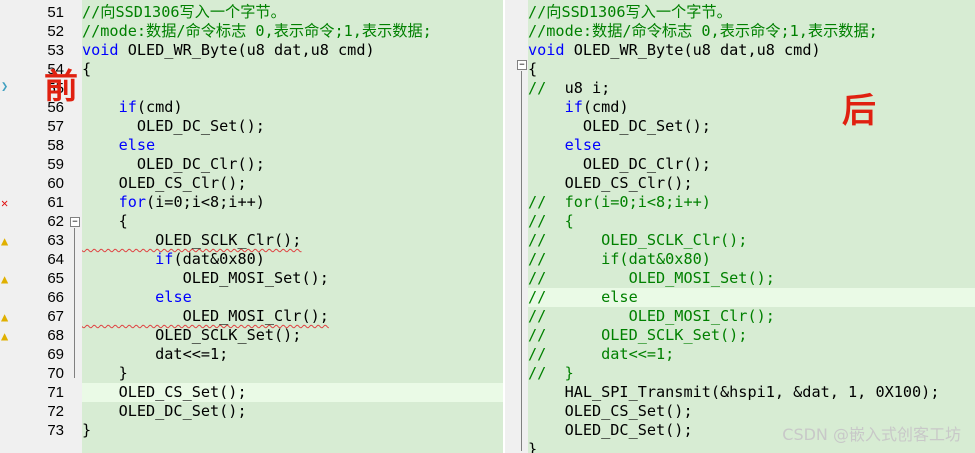 The image size is (975, 453). What do you see at coordinates (578, 88) in the screenshot?
I see `code-token: u8 i;` at bounding box center [578, 88].